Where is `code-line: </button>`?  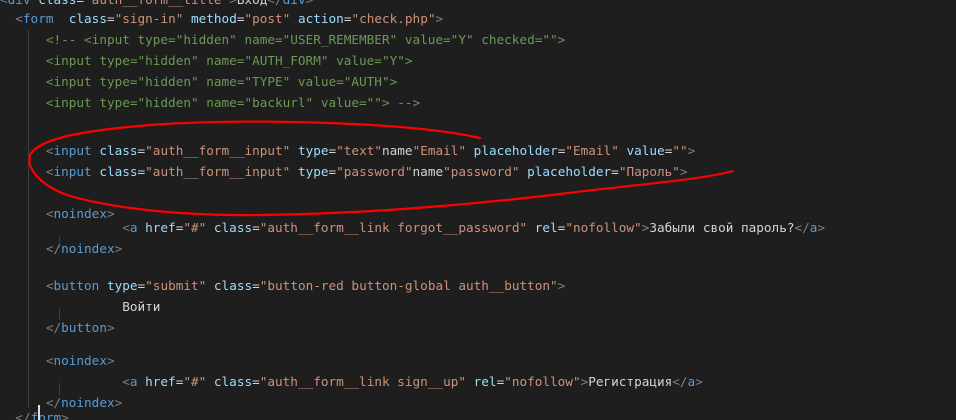
code-line: </button> is located at coordinates (57, 327).